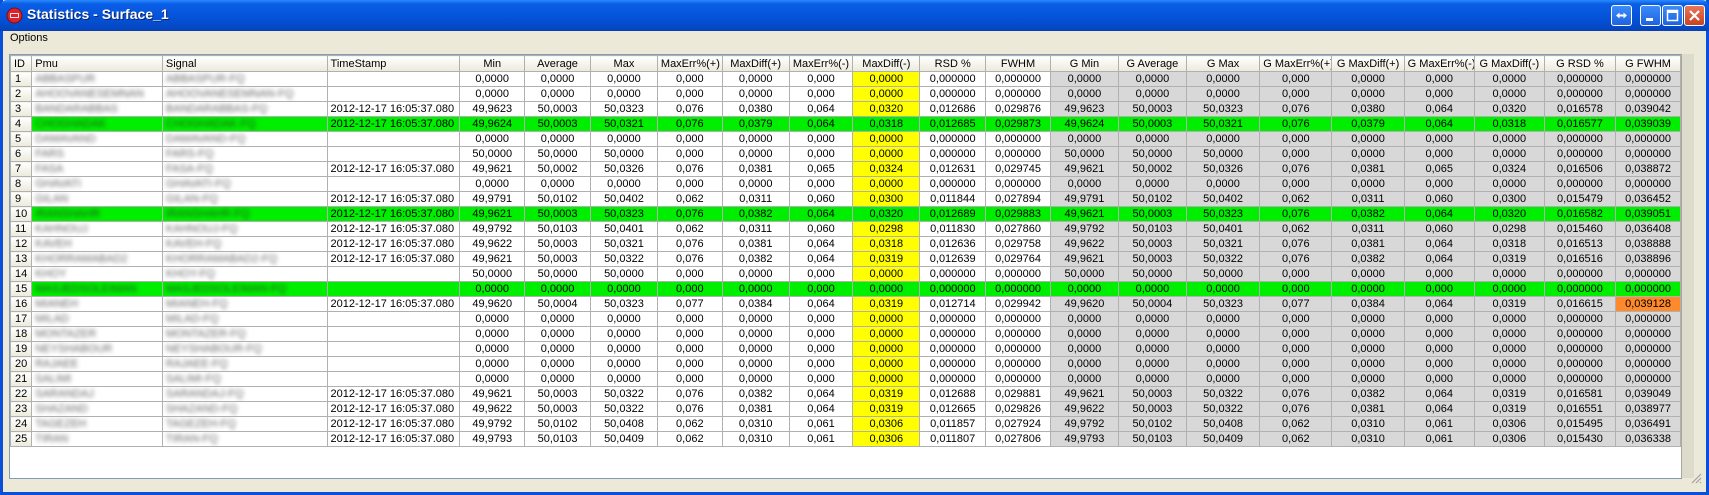 This screenshot has height=495, width=1709. Describe the element at coordinates (953, 244) in the screenshot. I see `value-cell: 0,012636` at that location.